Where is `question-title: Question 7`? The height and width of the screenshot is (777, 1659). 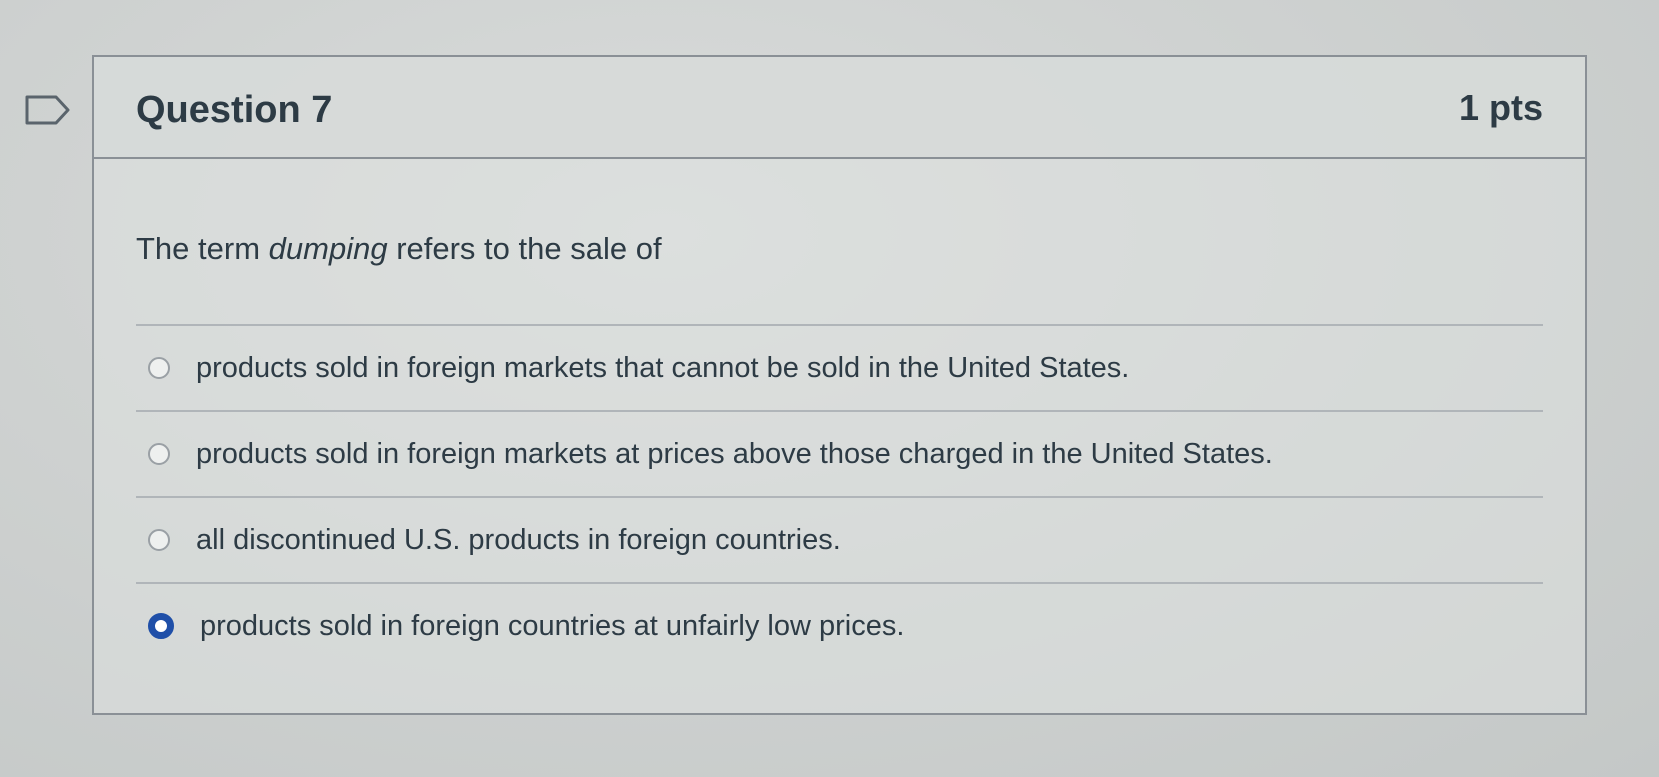 question-title: Question 7 is located at coordinates (234, 110).